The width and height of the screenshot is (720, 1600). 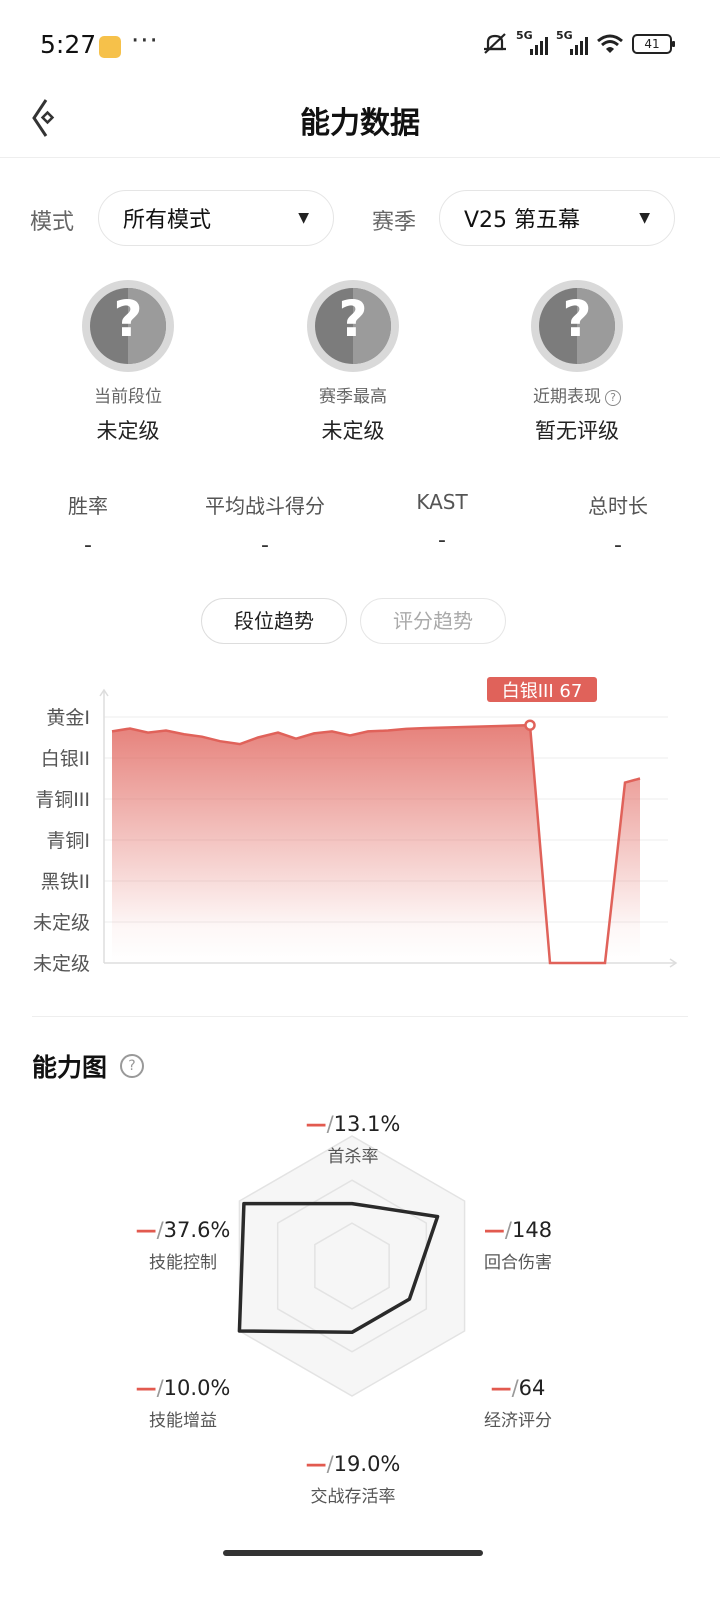 What do you see at coordinates (274, 621) in the screenshot?
I see `tab-rank-trend: 段位趋势` at bounding box center [274, 621].